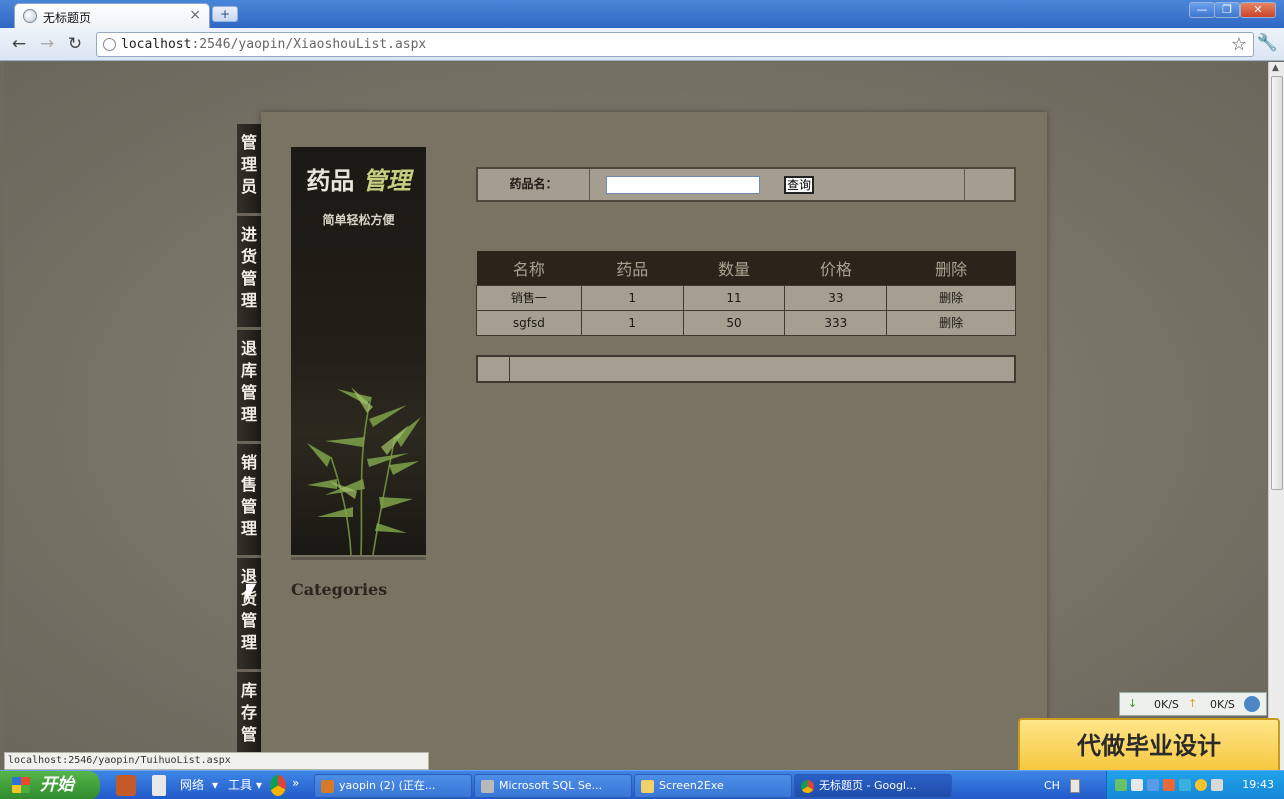  What do you see at coordinates (1252, 704) in the screenshot?
I see `ie-icon` at bounding box center [1252, 704].